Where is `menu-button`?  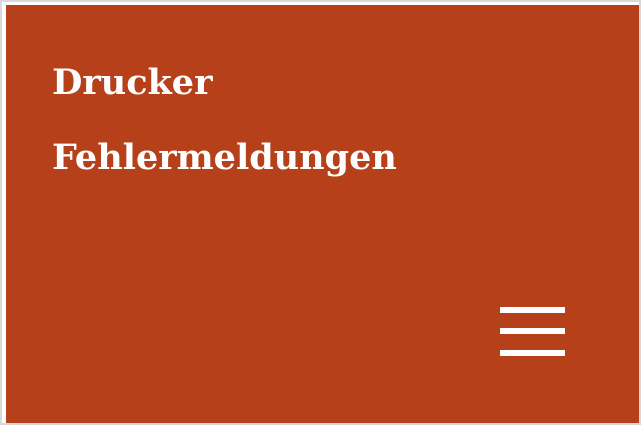
menu-button is located at coordinates (534, 334).